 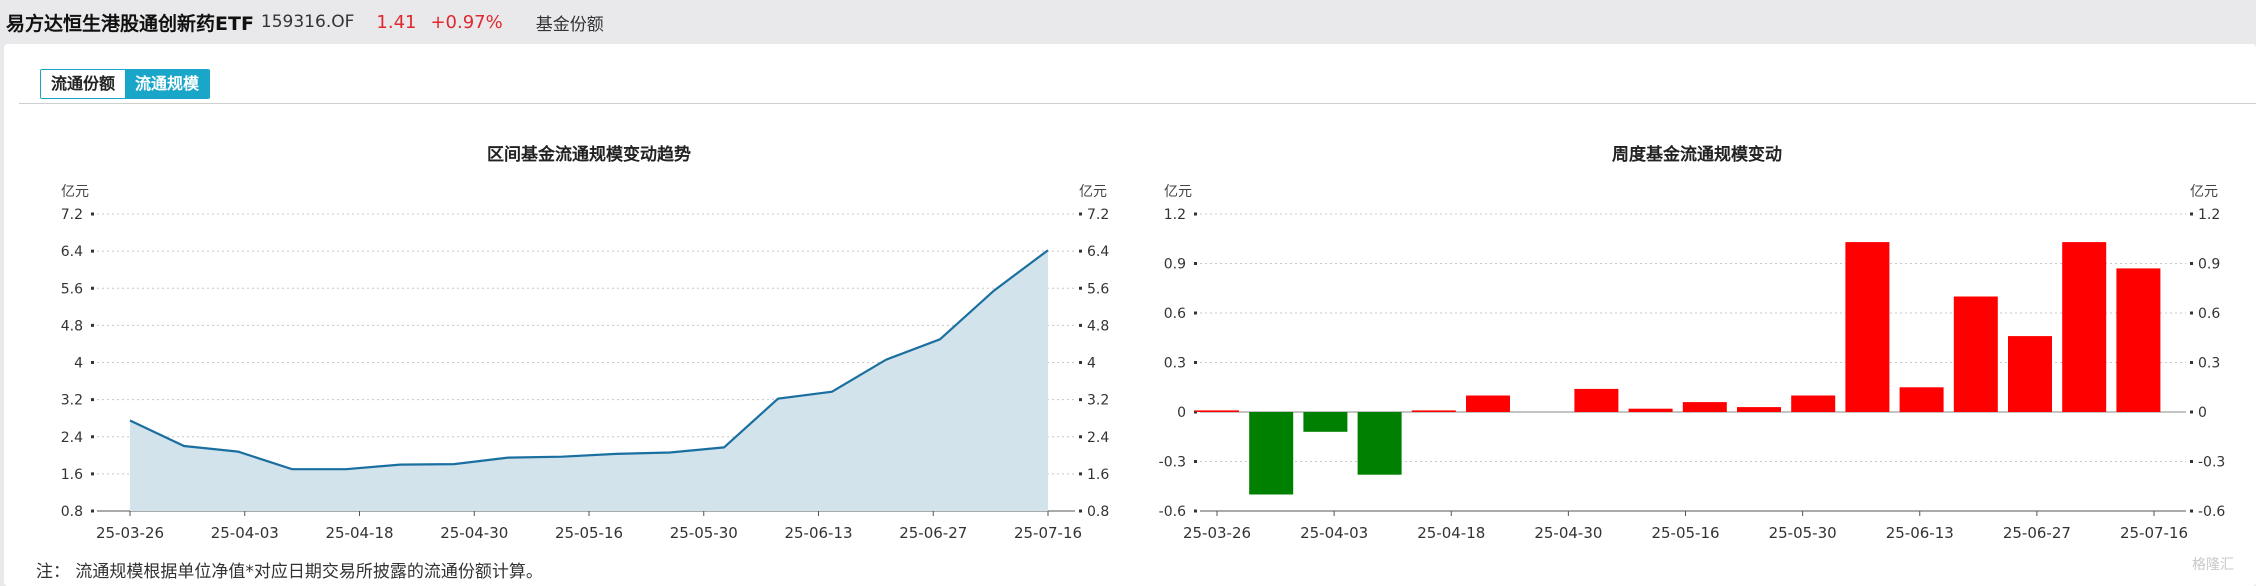 What do you see at coordinates (1175, 364) in the screenshot?
I see `y-tick-label-left: 0.3` at bounding box center [1175, 364].